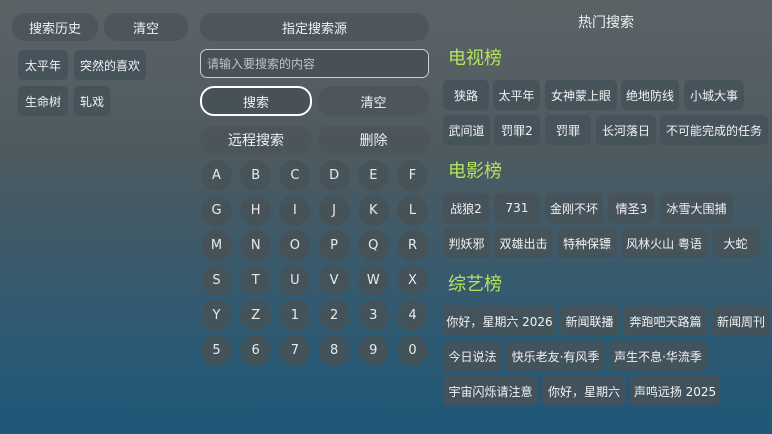  What do you see at coordinates (334, 315) in the screenshot?
I see `key-2: 2` at bounding box center [334, 315].